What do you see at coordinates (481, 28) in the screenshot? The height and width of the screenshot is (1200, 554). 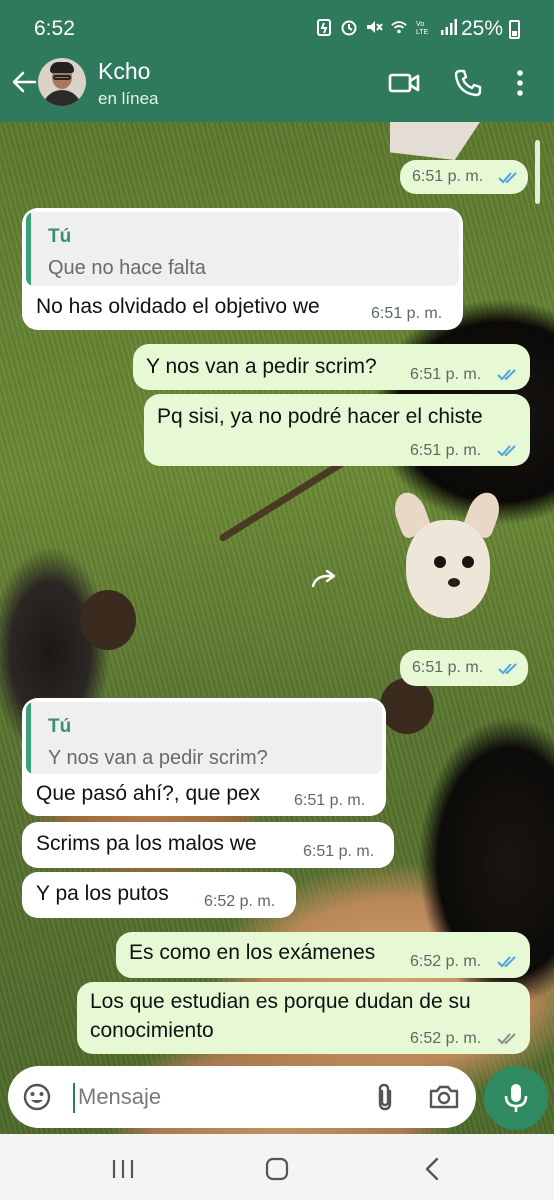 I see `battery-percent: 25%` at bounding box center [481, 28].